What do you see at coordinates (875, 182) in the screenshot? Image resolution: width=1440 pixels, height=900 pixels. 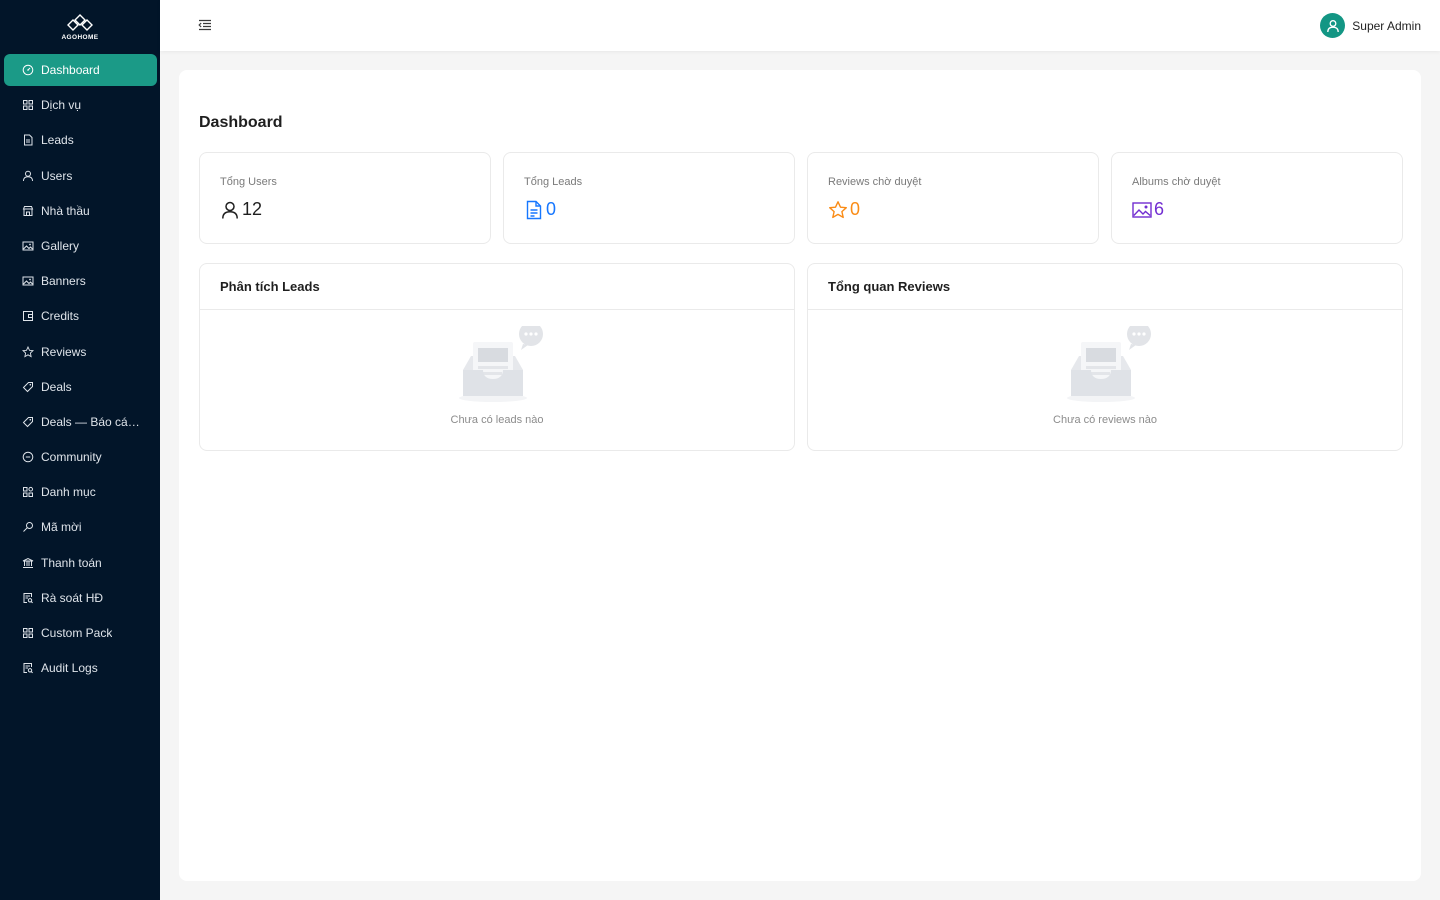 I see `stat-label: Reviews chờ duyệt` at bounding box center [875, 182].